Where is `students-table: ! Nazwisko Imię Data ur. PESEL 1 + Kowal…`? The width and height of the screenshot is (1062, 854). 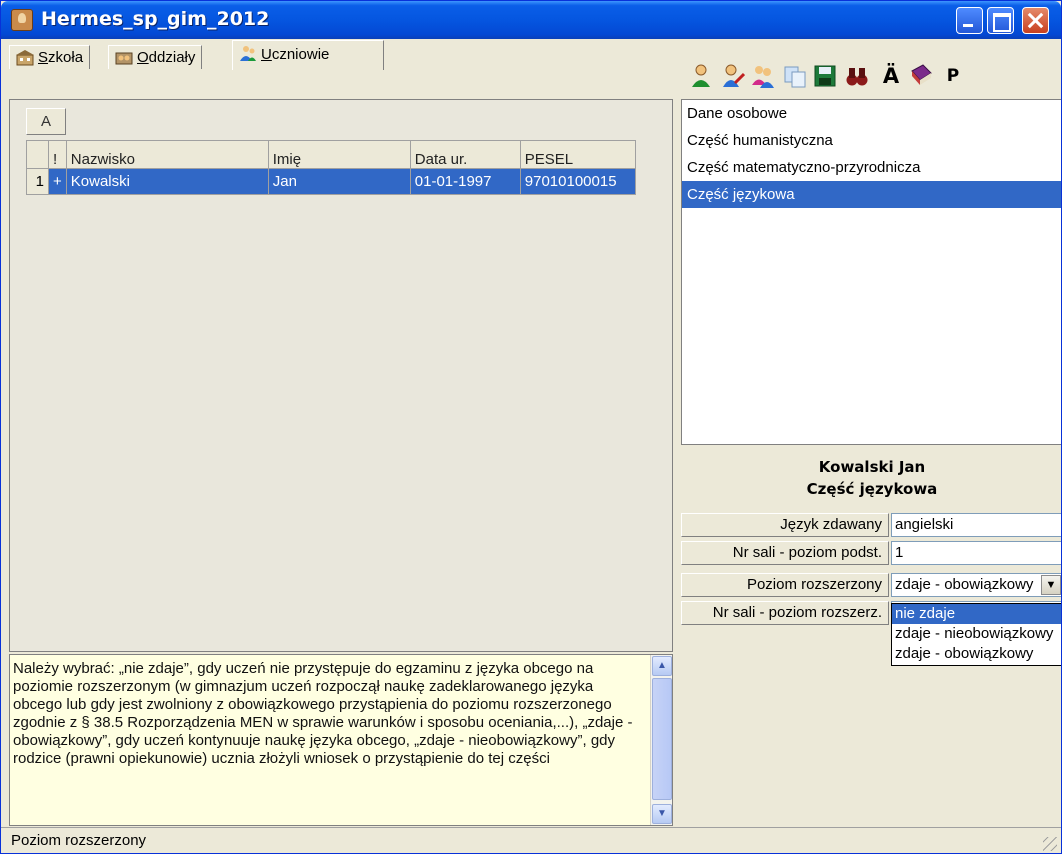
students-table: ! Nazwisko Imię Data ur. PESEL 1 + Kowal… is located at coordinates (331, 167).